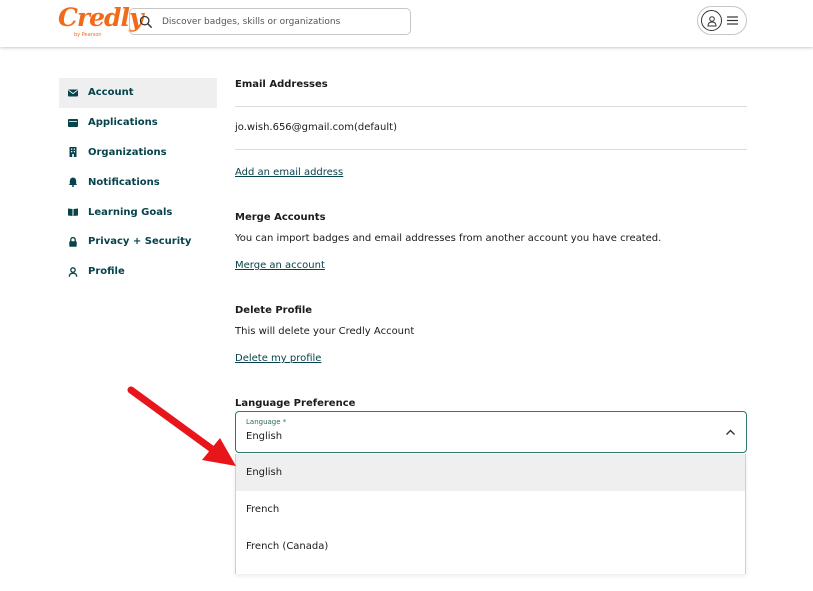  Describe the element at coordinates (106, 272) in the screenshot. I see `sidebar-item-label: Profile` at that location.